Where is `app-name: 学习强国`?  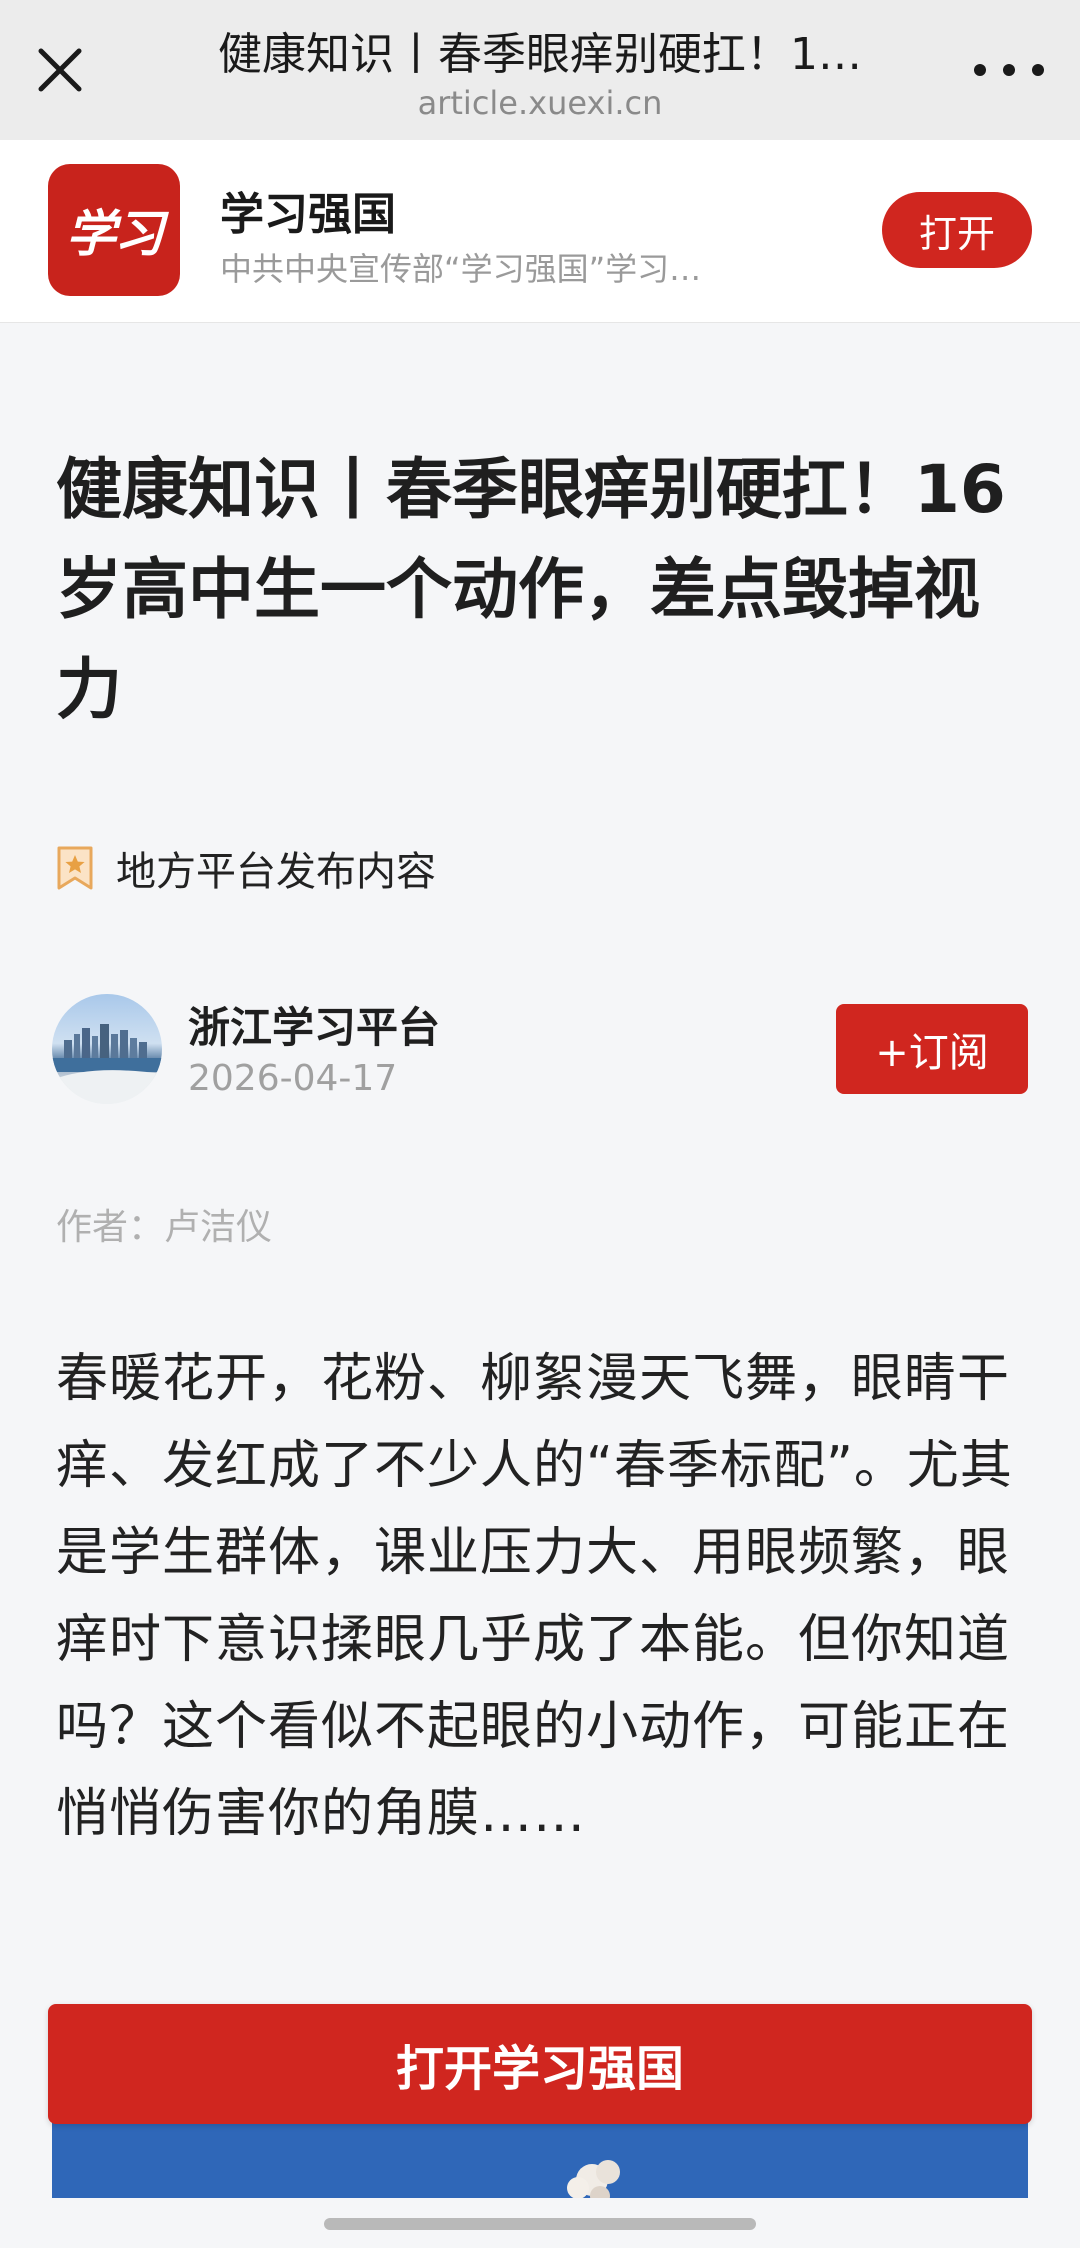
app-name: 学习强国 is located at coordinates (308, 214).